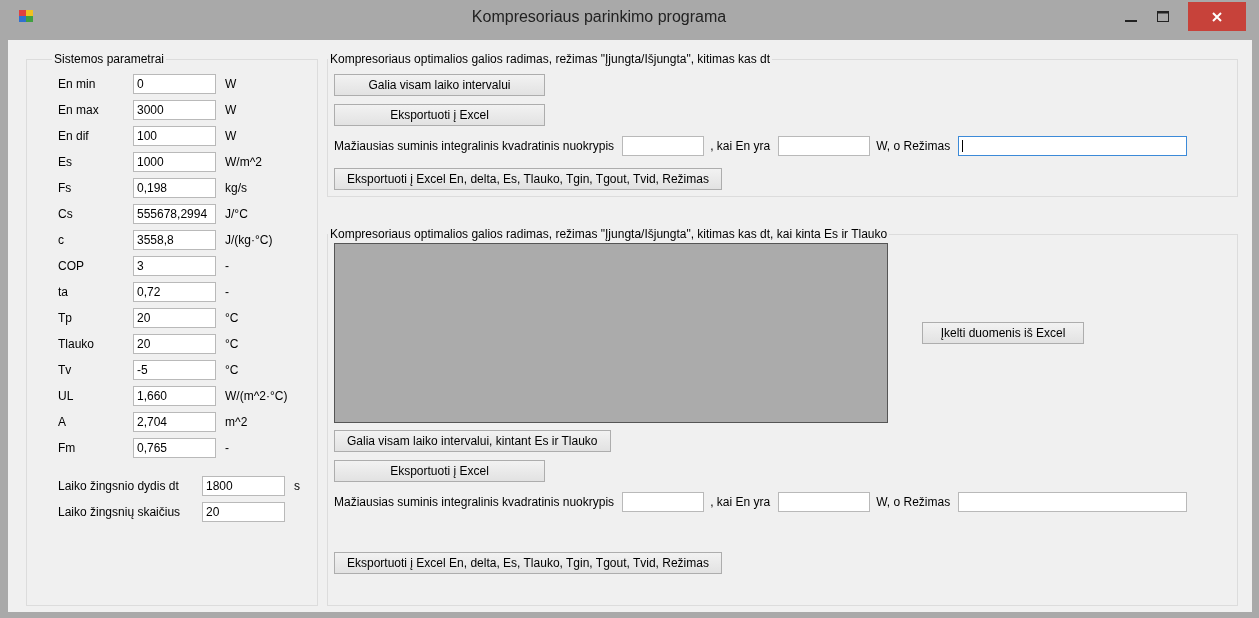 This screenshot has width=1259, height=618. I want to click on close-icon, so click(1217, 16).